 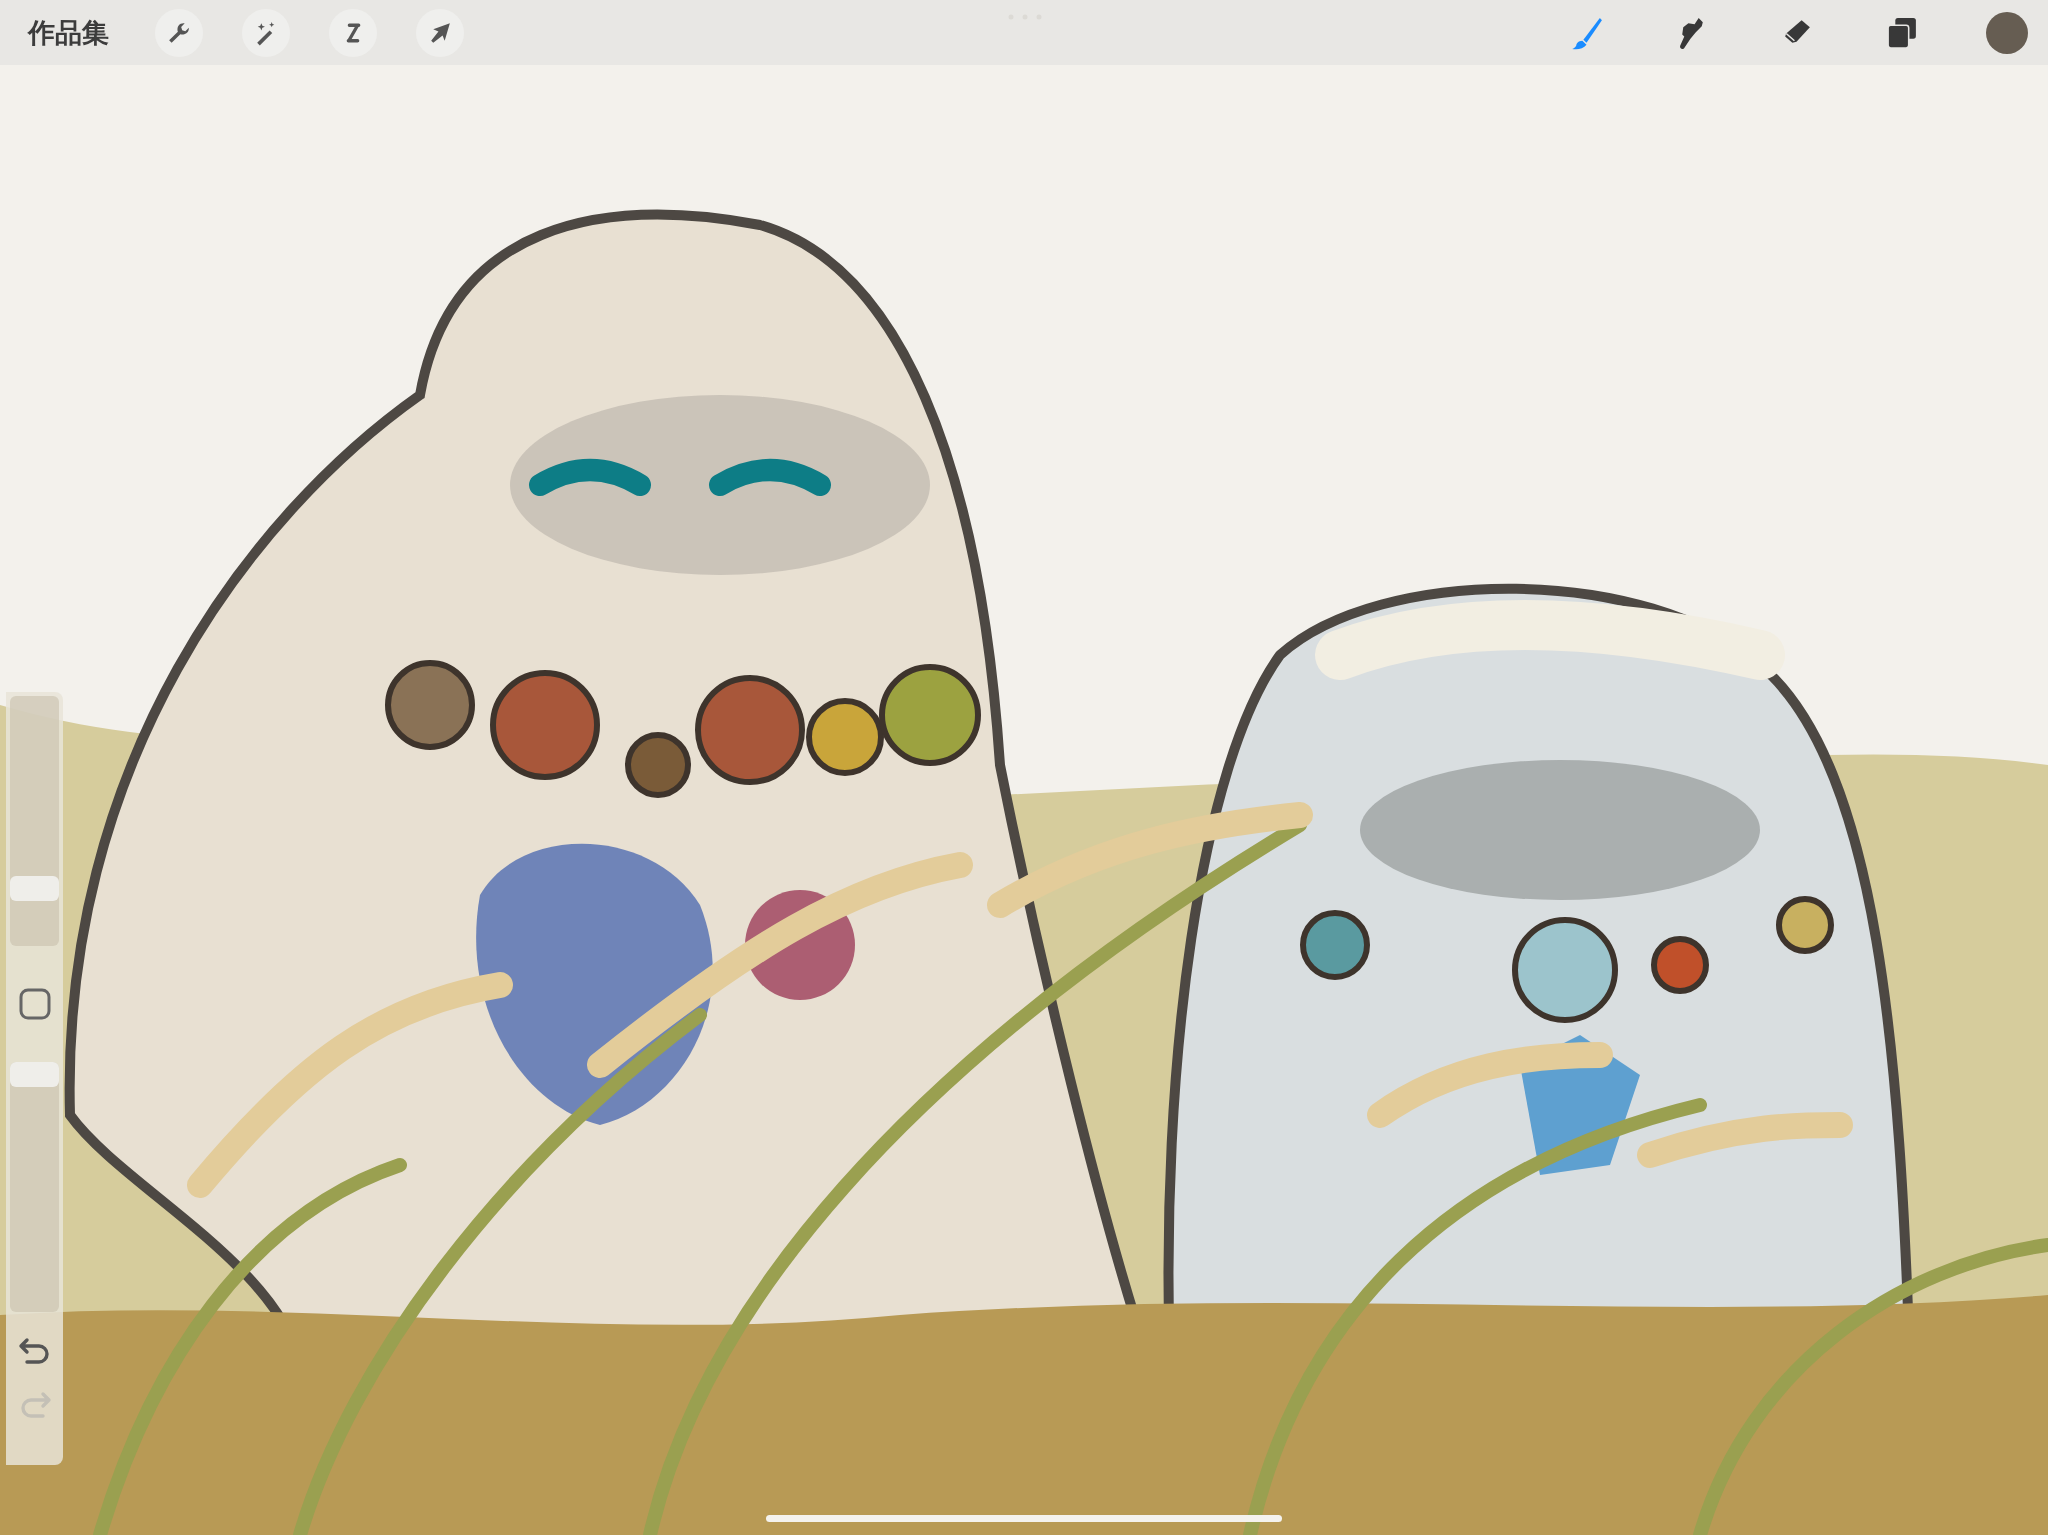 What do you see at coordinates (440, 32) in the screenshot?
I see `transform-button` at bounding box center [440, 32].